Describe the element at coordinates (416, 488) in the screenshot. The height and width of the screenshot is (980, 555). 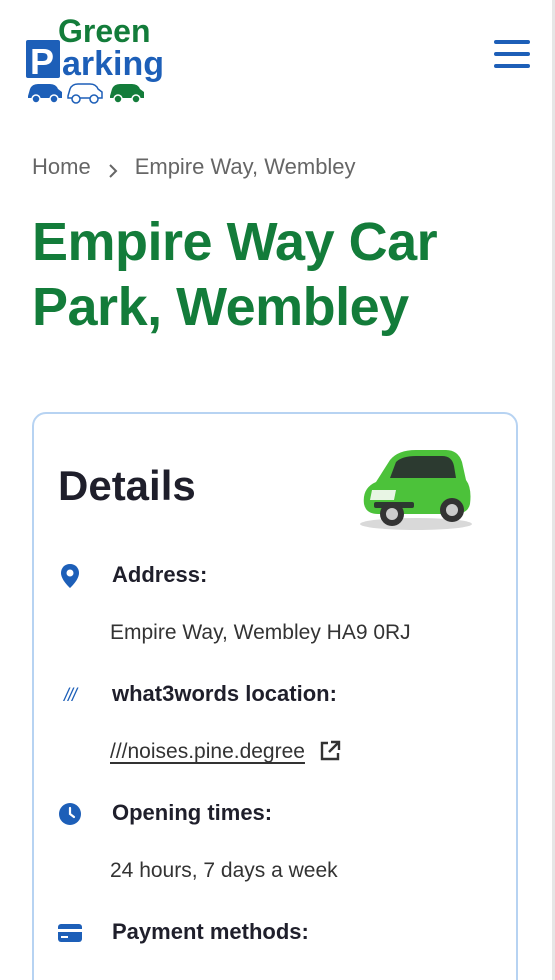
I see `green-car-image` at that location.